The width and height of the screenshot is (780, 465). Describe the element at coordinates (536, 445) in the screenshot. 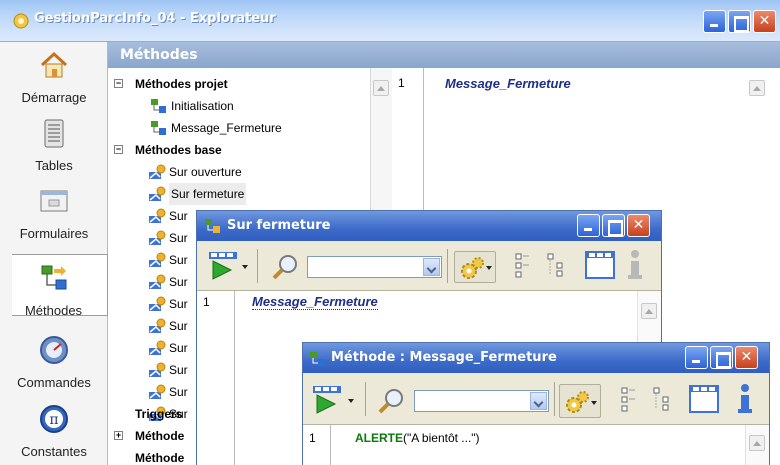

I see `sub-code-editor: 1 ALERTE("A bientôt ...")` at that location.